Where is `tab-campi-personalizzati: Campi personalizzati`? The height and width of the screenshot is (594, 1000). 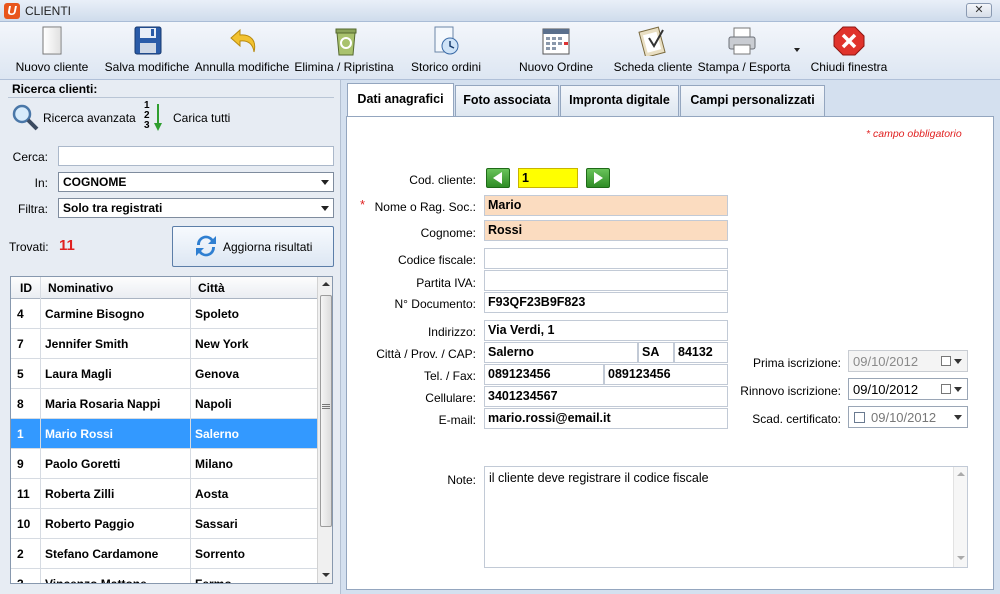 tab-campi-personalizzati: Campi personalizzati is located at coordinates (752, 100).